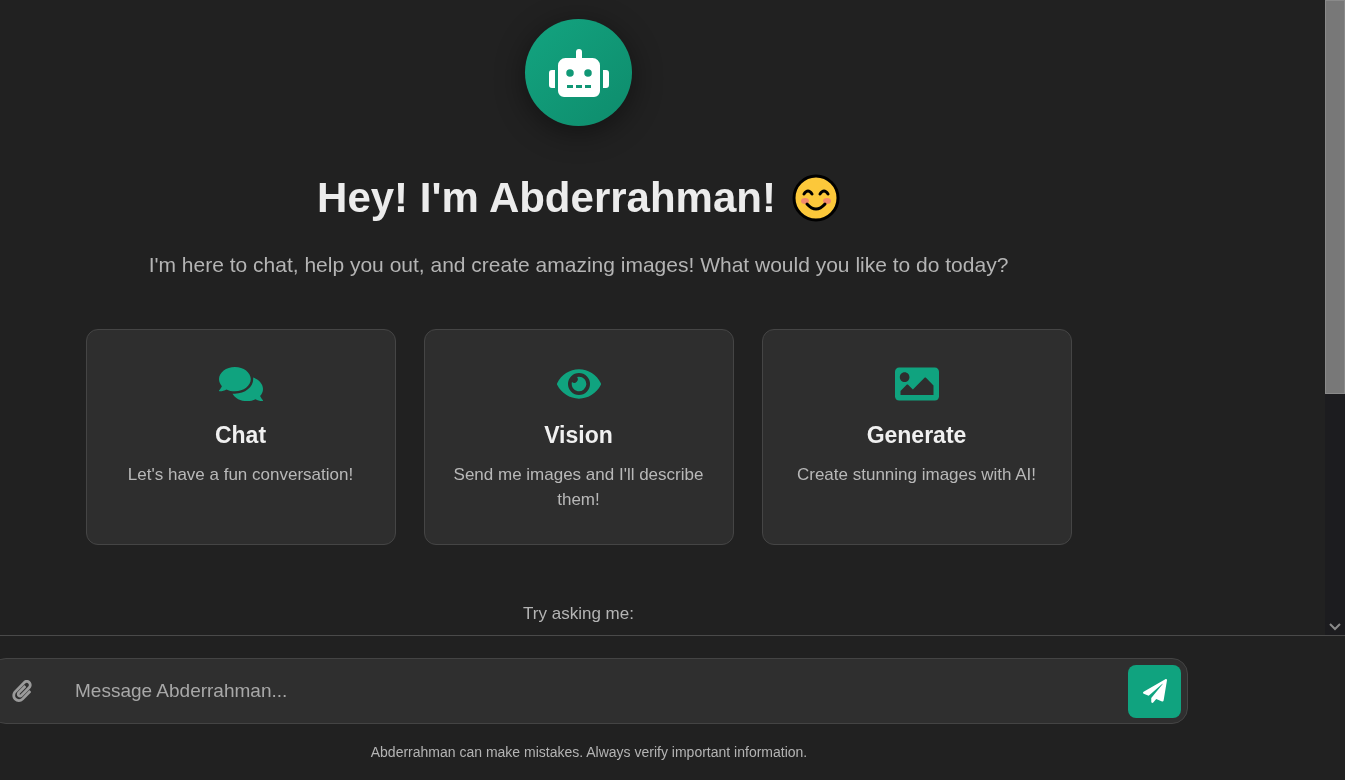 Image resolution: width=1345 pixels, height=780 pixels. Describe the element at coordinates (22, 691) in the screenshot. I see `paperclip-icon` at that location.